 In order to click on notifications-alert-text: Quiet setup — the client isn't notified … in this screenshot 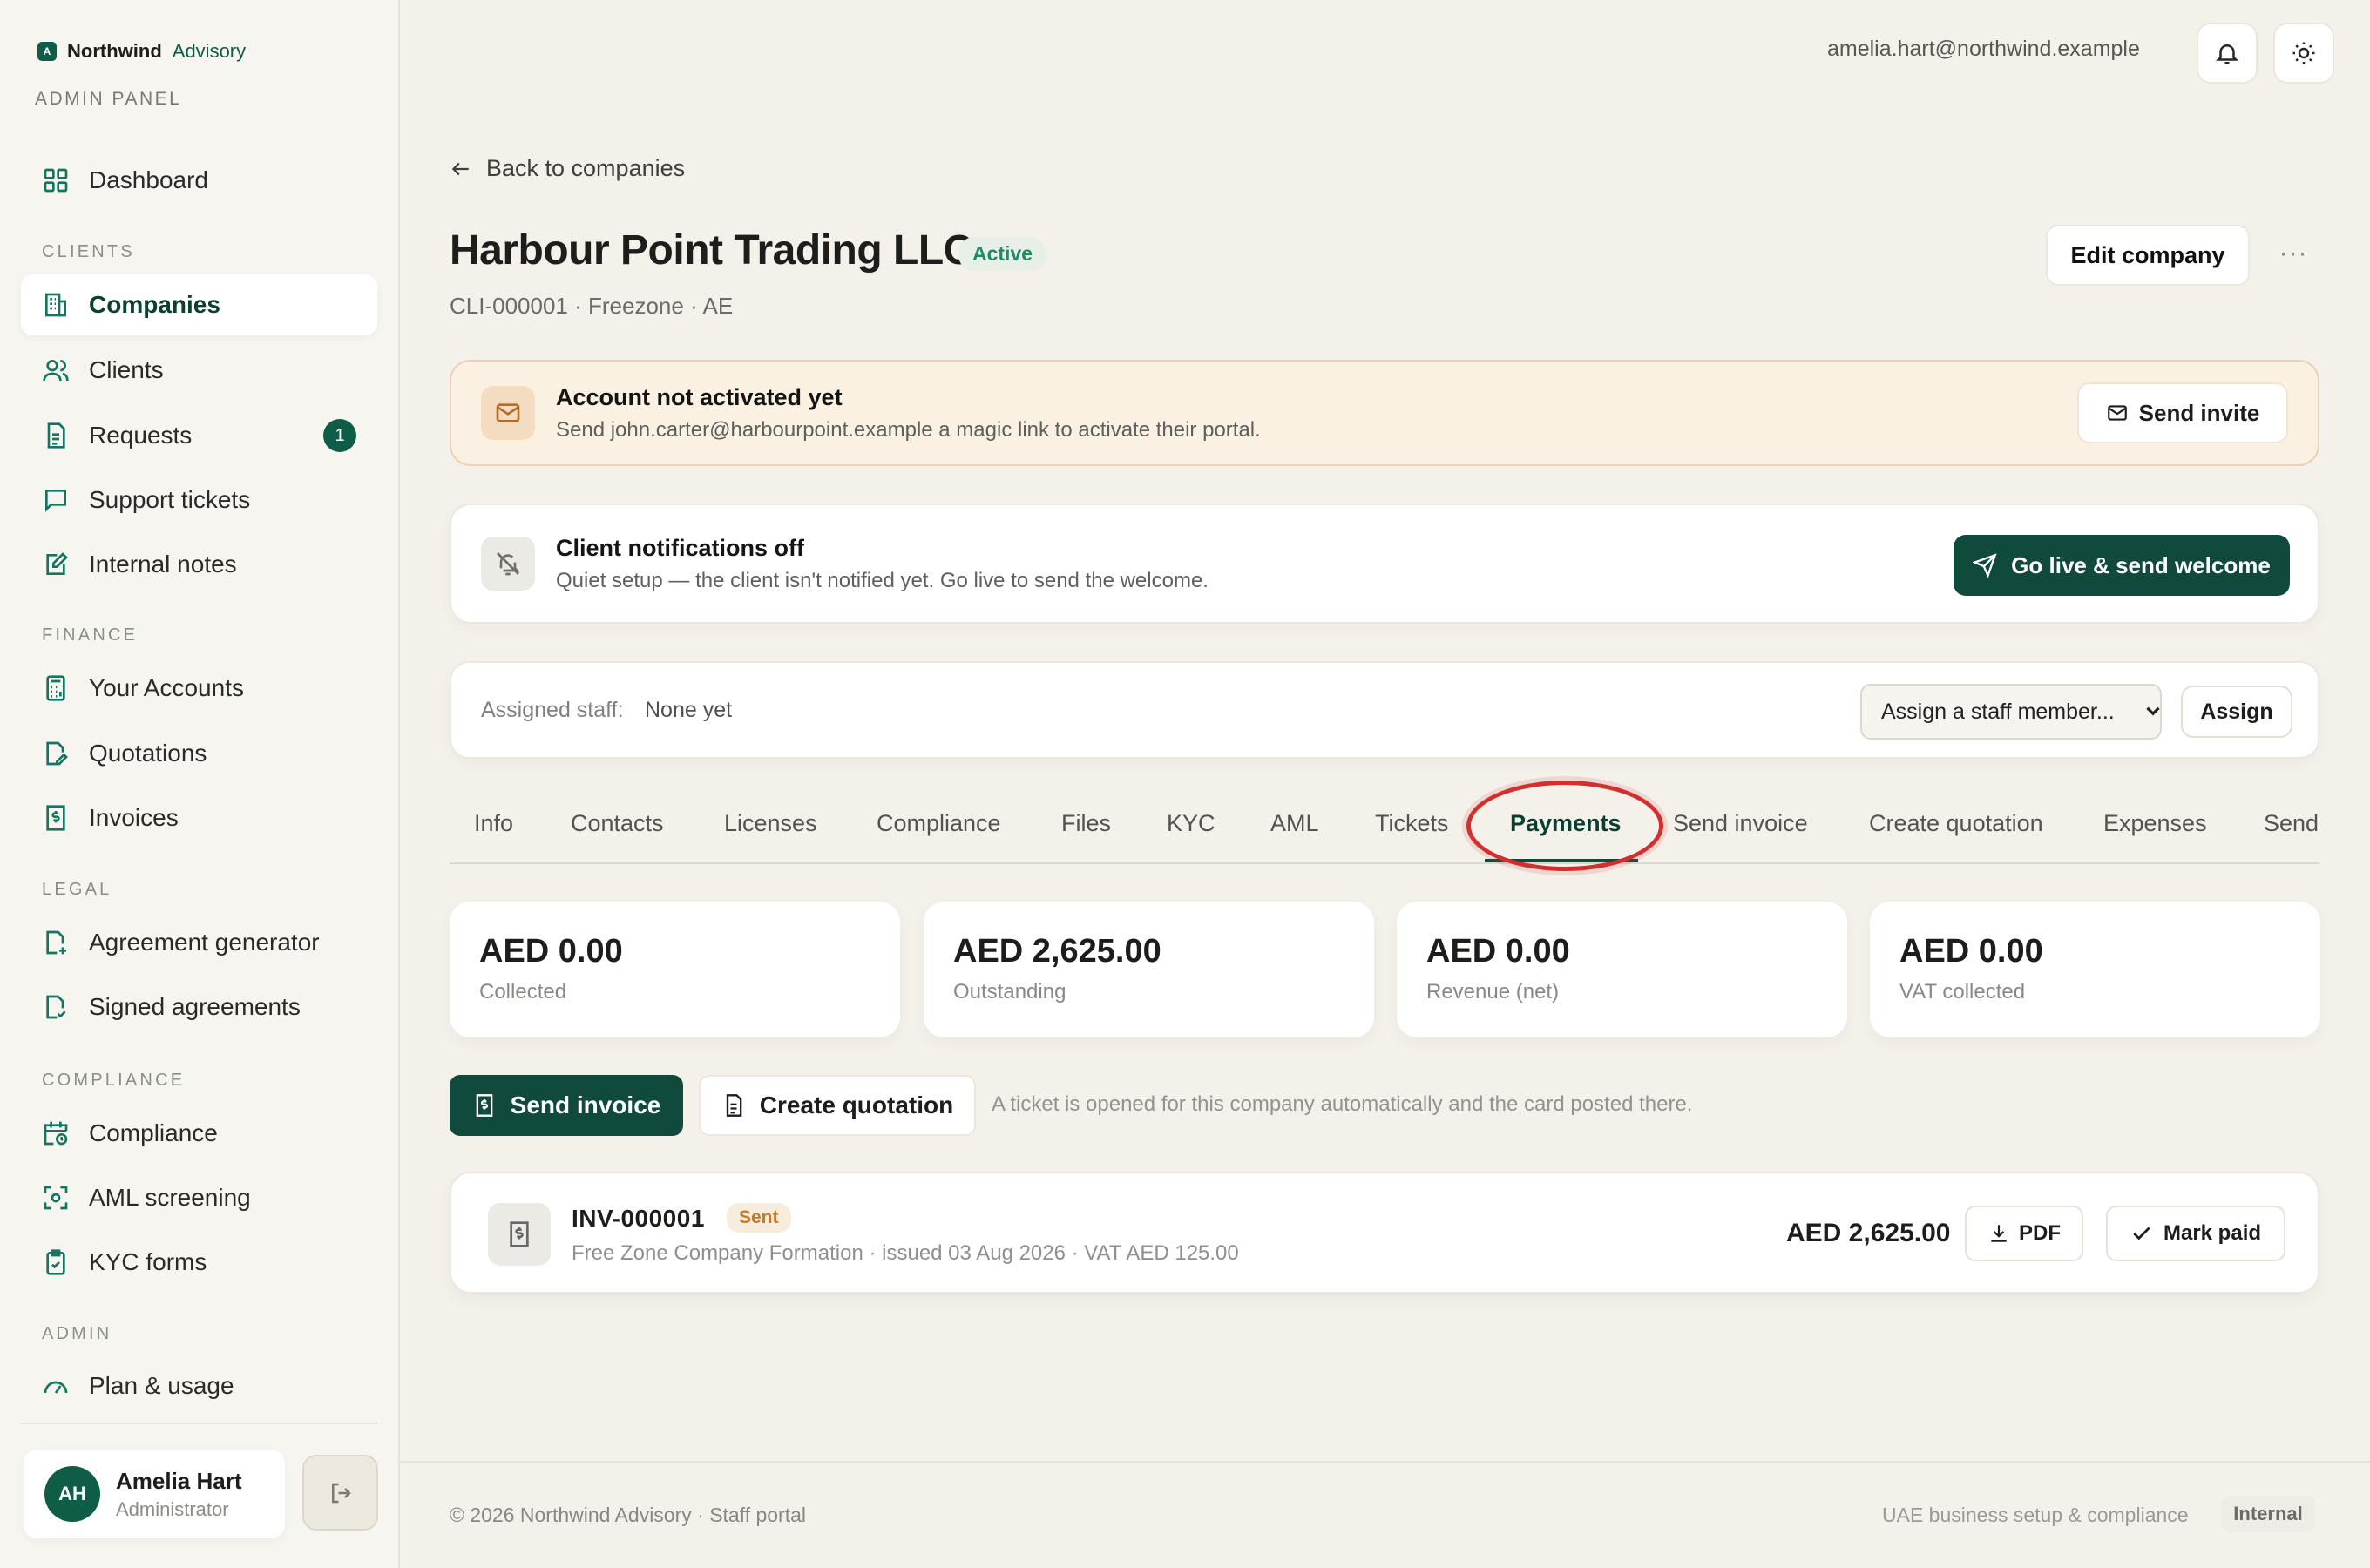, I will do `click(882, 580)`.